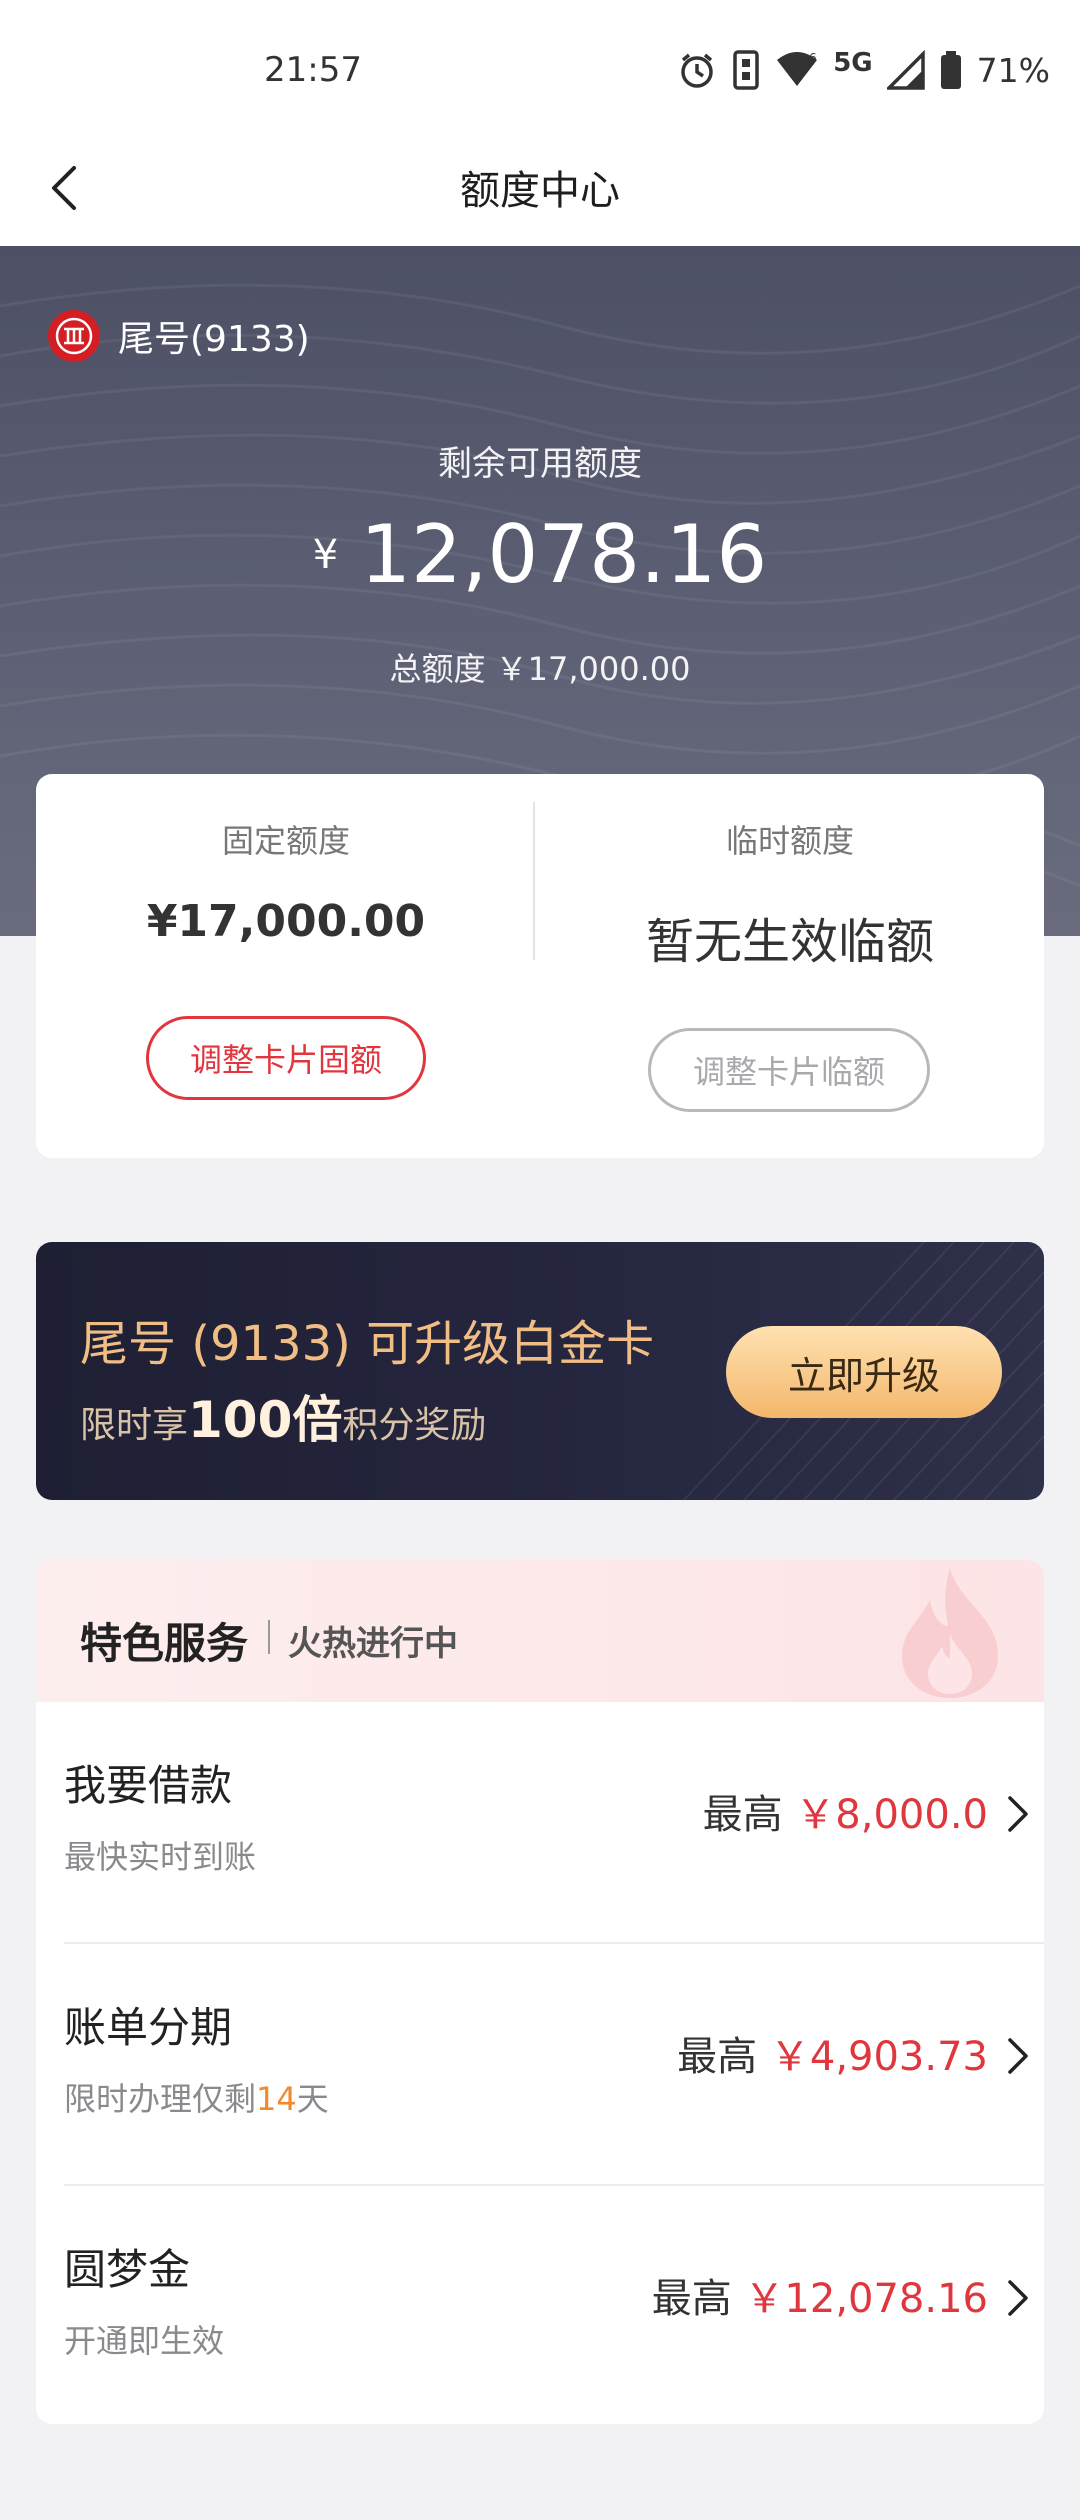  What do you see at coordinates (540, 1823) in the screenshot?
I see `service-row-loan: 我要借款 最快实时到账 最高 ￥8,000.0` at bounding box center [540, 1823].